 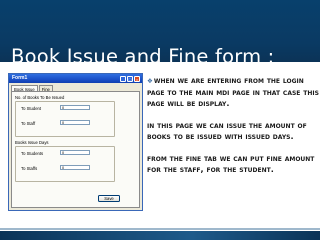 I want to click on close-icon: ×, so click(x=137, y=78).